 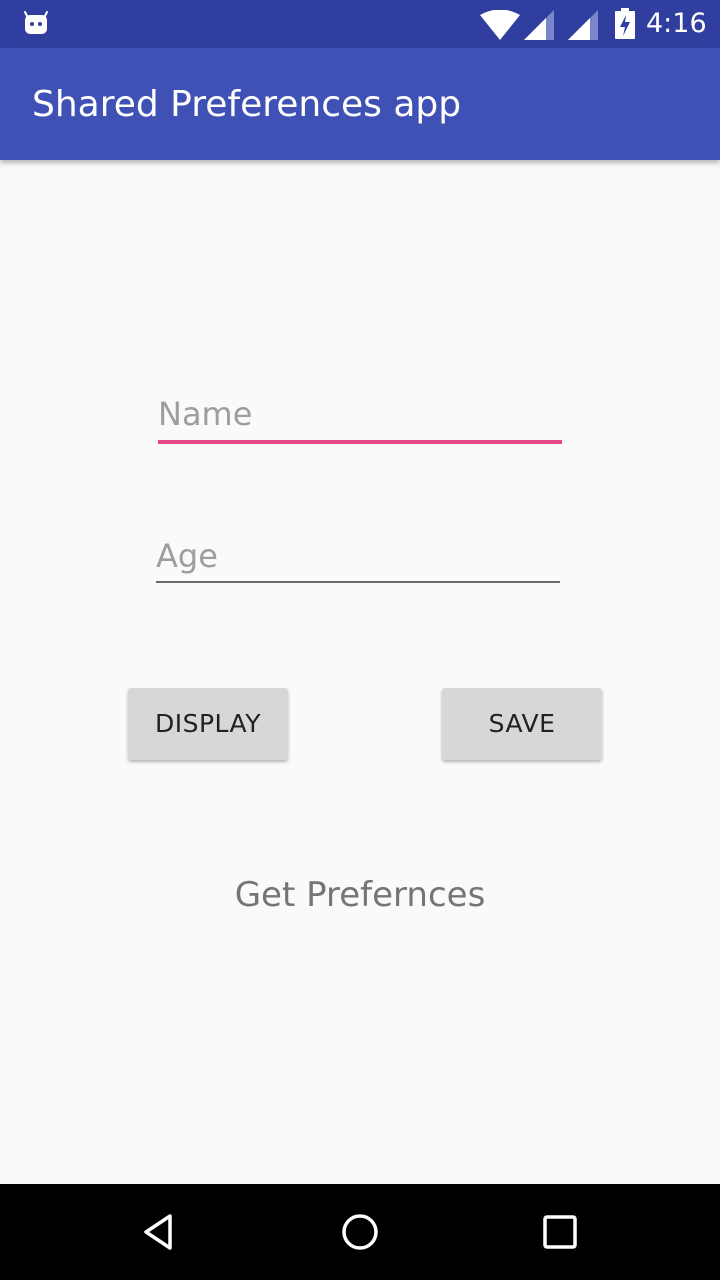 What do you see at coordinates (560, 1232) in the screenshot?
I see `recents-icon` at bounding box center [560, 1232].